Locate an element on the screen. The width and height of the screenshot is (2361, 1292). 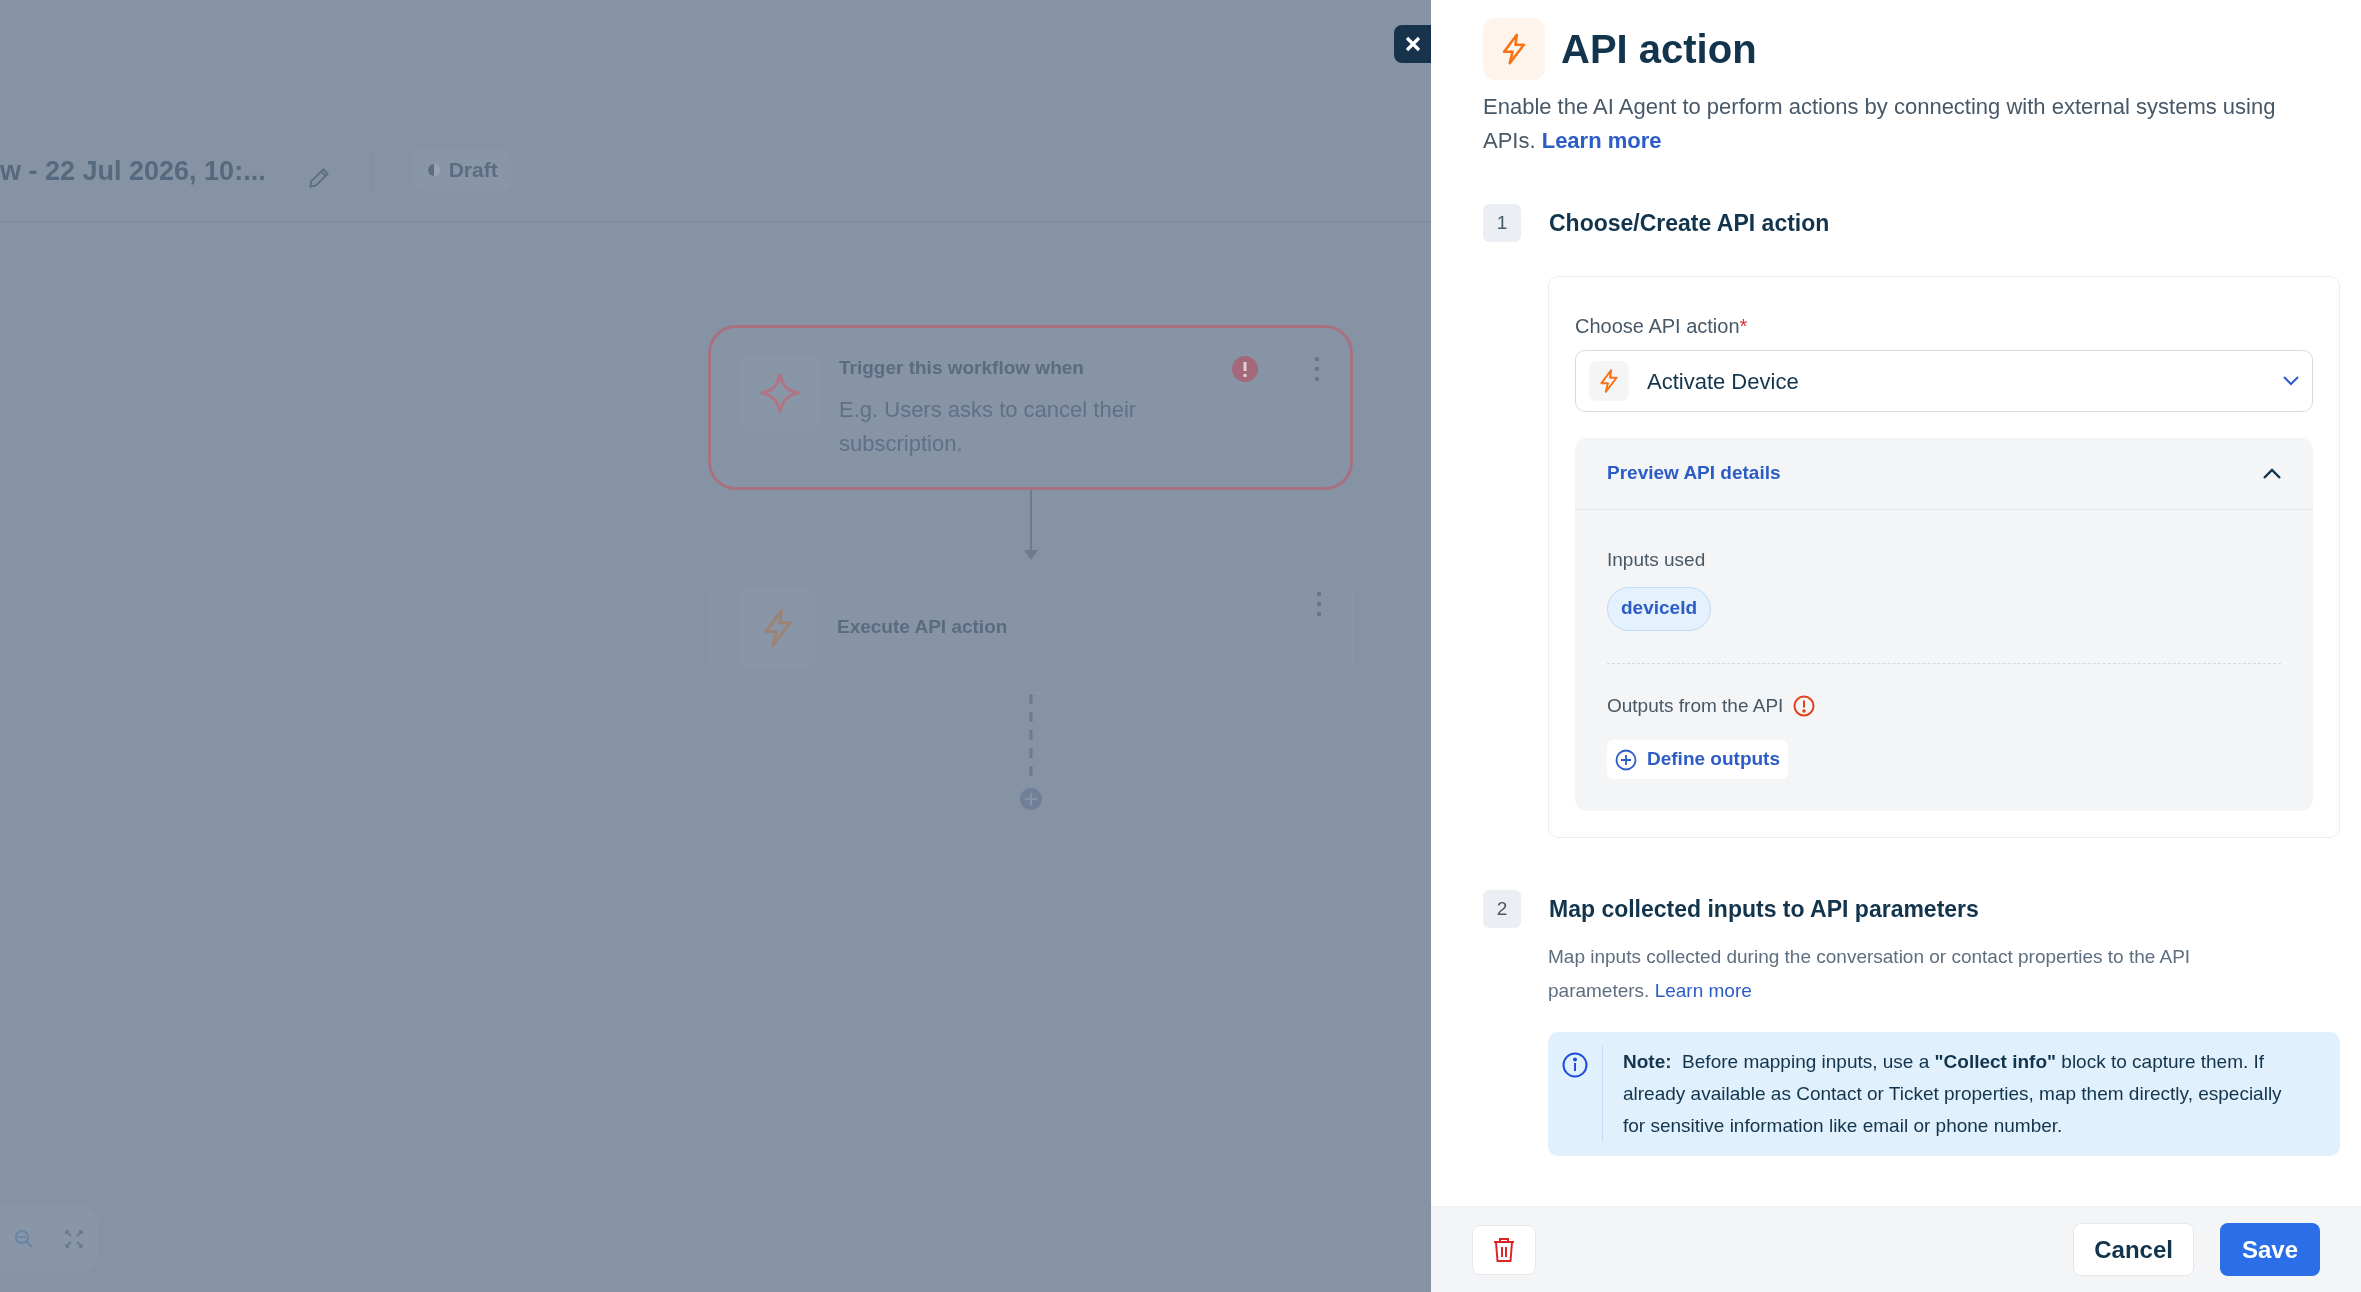
chevron-down-icon is located at coordinates (2291, 381).